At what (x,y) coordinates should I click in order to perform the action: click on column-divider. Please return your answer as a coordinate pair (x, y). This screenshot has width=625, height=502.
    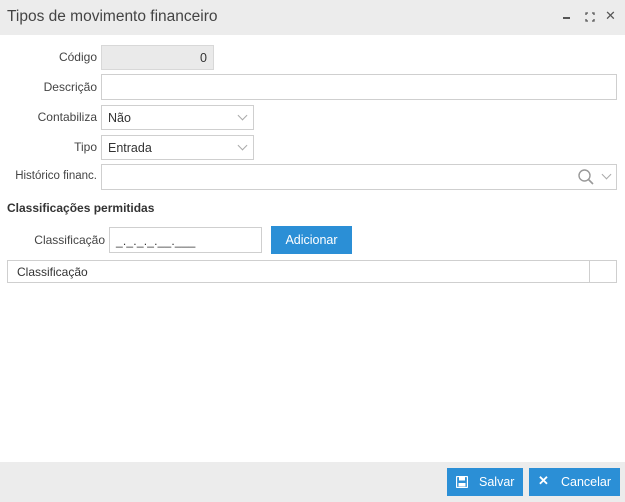
    Looking at the image, I should click on (589, 271).